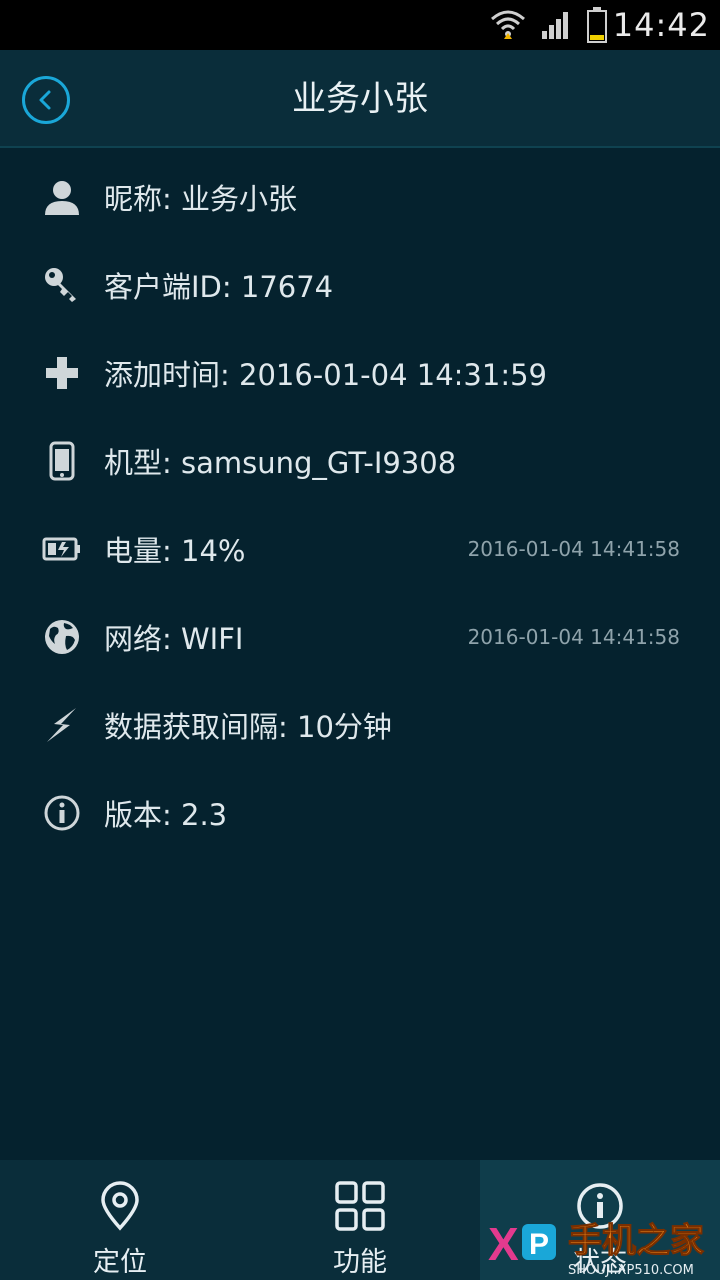 The width and height of the screenshot is (720, 1280). Describe the element at coordinates (600, 1262) in the screenshot. I see `nav-label: 状态` at that location.